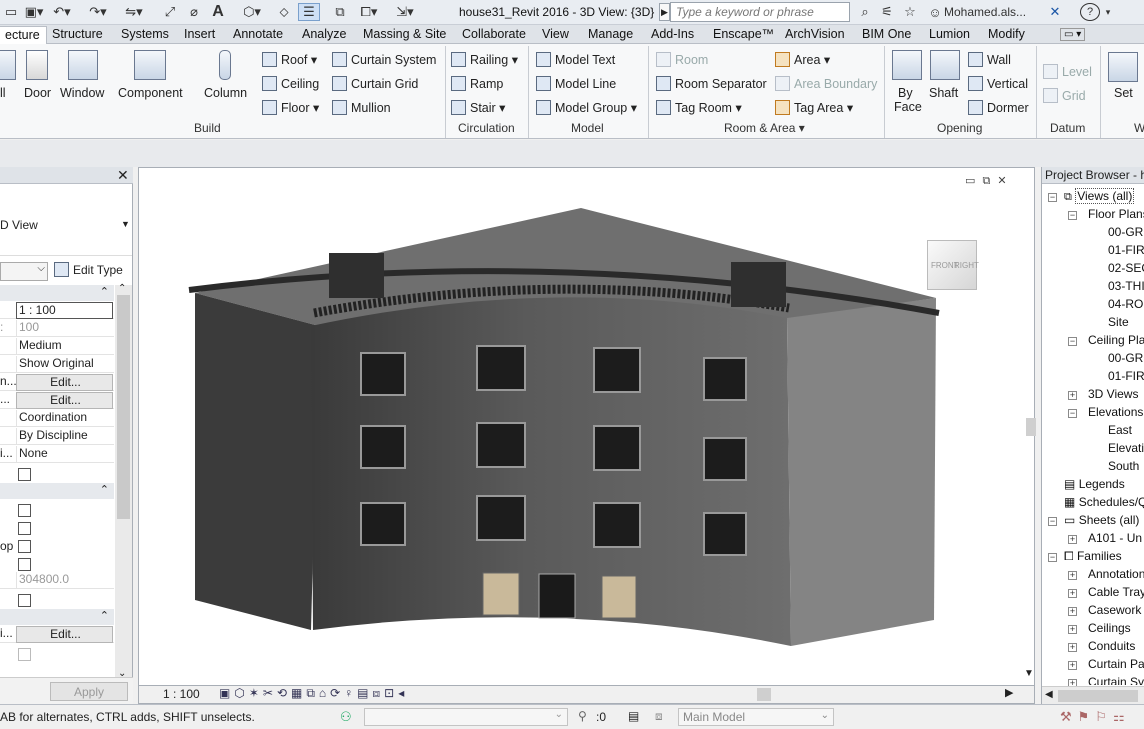 Image resolution: width=1144 pixels, height=729 pixels. Describe the element at coordinates (764, 694) in the screenshot. I see `view-horizontal-scroll-thumb` at that location.